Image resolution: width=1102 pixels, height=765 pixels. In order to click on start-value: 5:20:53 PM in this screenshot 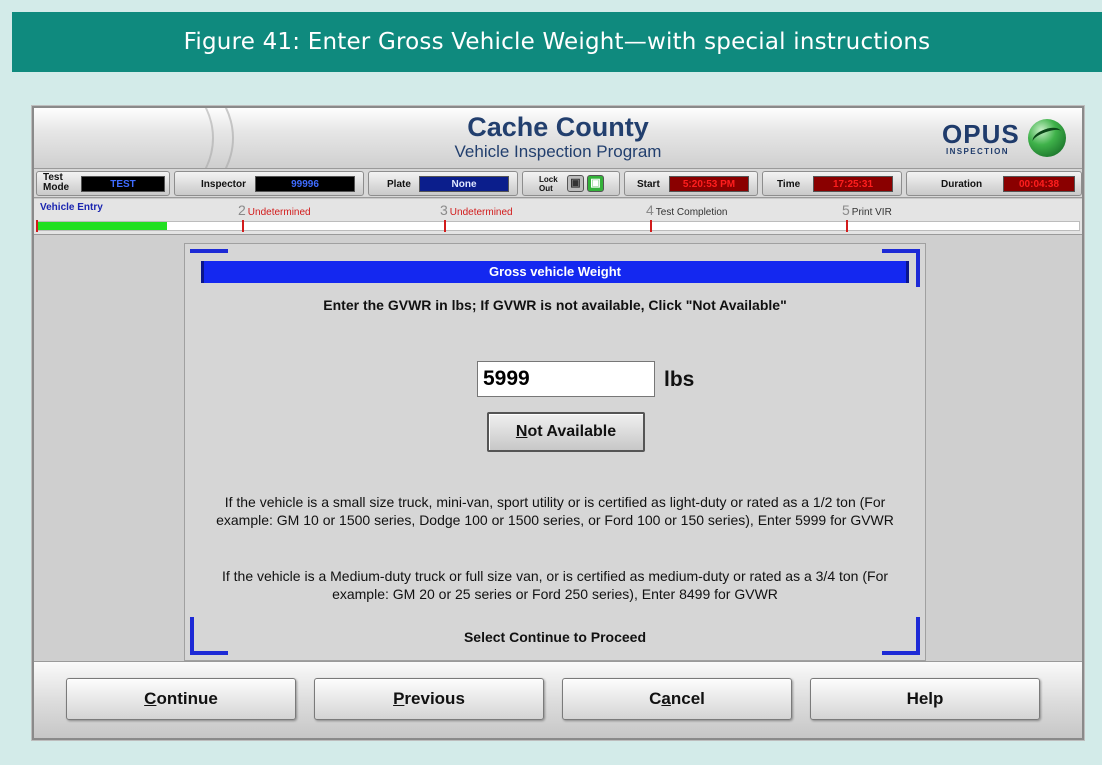, I will do `click(709, 184)`.